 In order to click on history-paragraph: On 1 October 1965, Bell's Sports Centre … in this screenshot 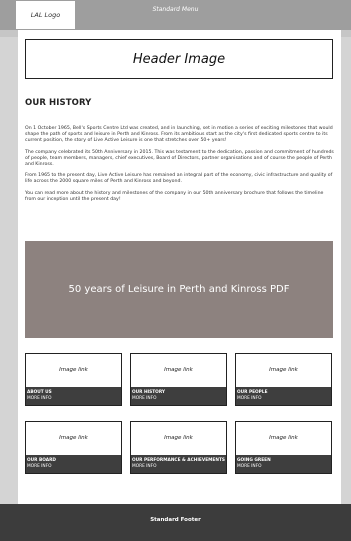, I will do `click(179, 135)`.